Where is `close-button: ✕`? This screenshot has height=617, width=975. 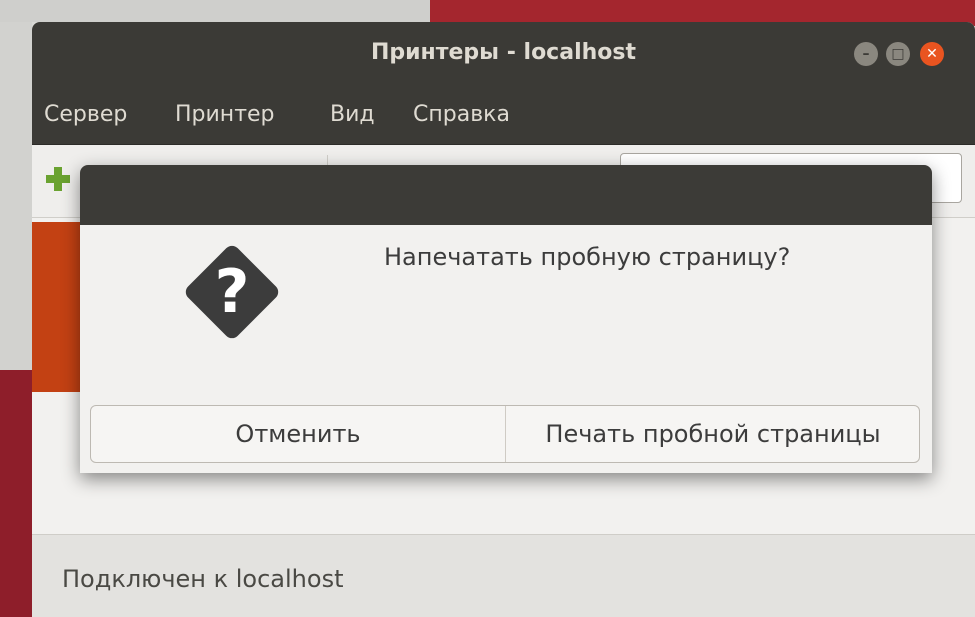 close-button: ✕ is located at coordinates (932, 54).